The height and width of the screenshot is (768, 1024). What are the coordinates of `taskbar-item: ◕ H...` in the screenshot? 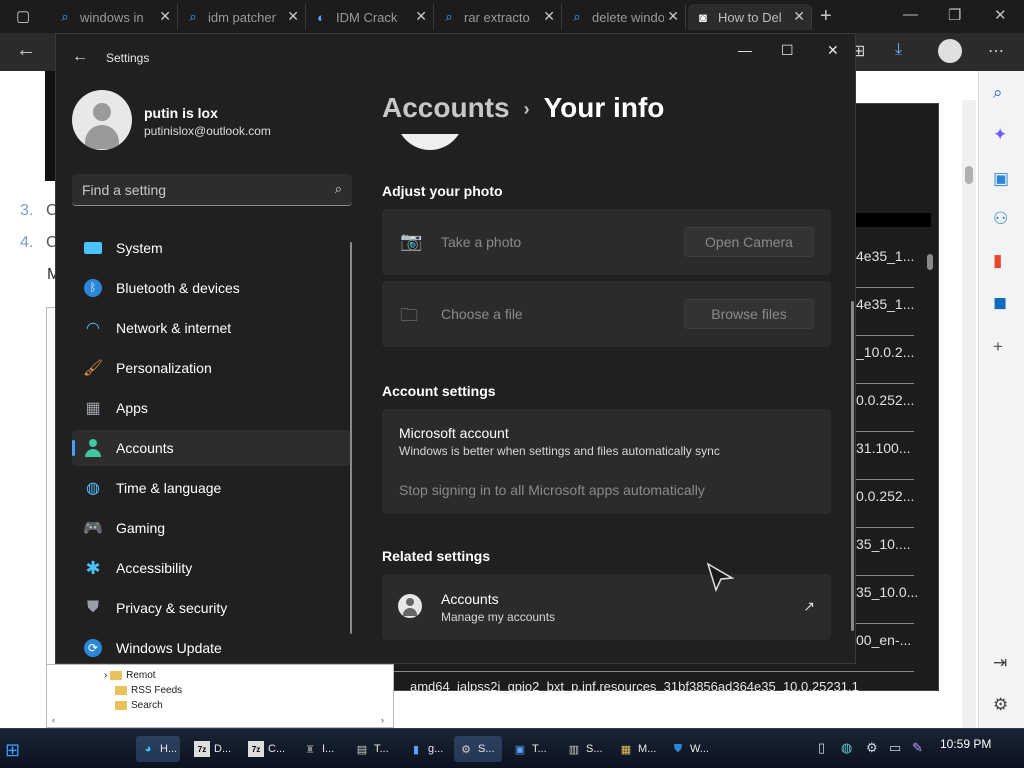 It's located at (158, 749).